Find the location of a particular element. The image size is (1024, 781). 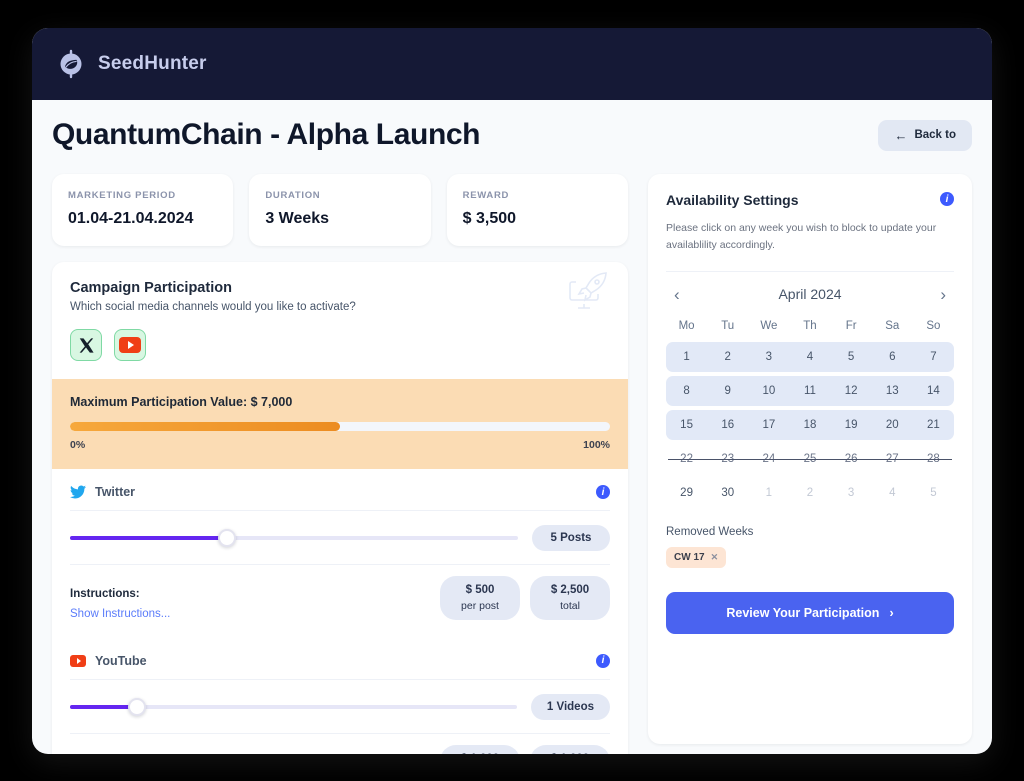

channel-selector is located at coordinates (340, 346).